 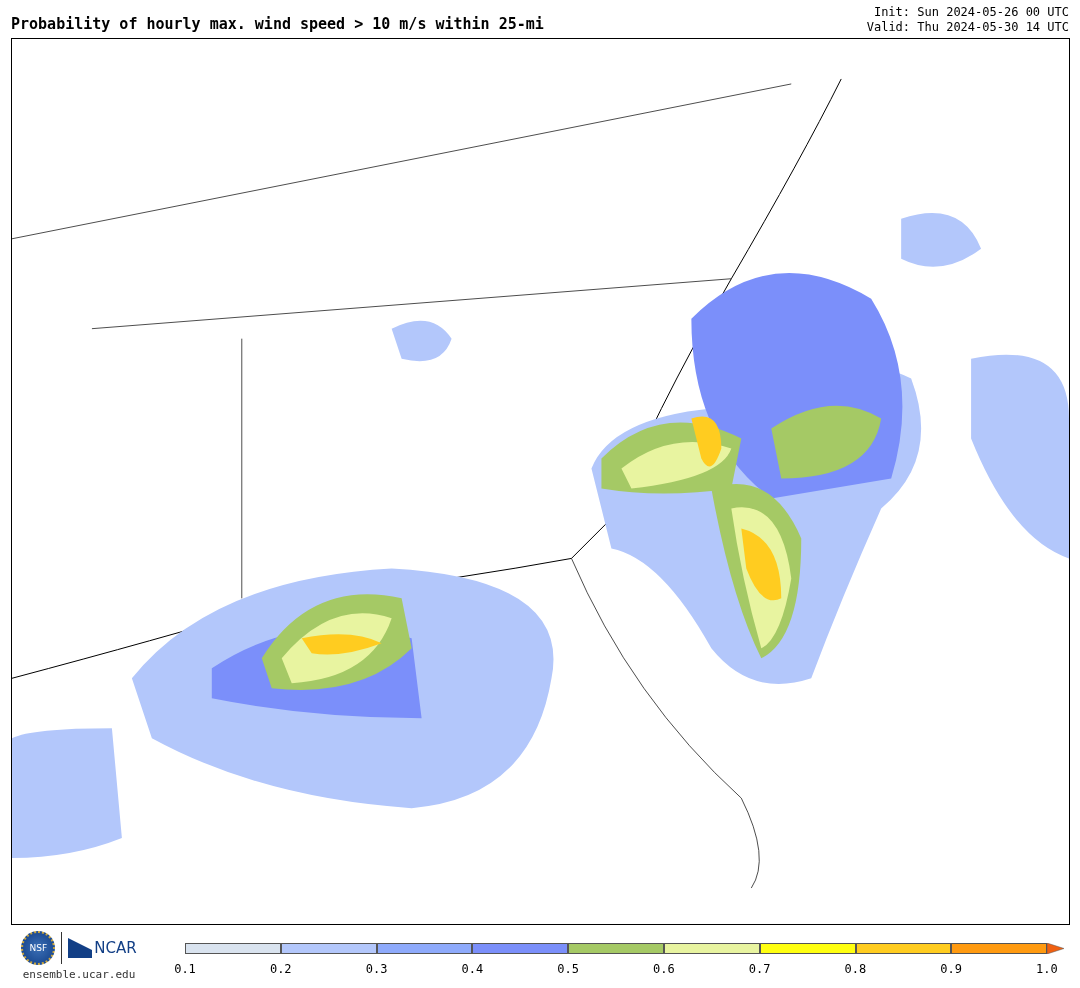 I want to click on valid-time: Valid: Thu 2024-05-30 14 UTC, so click(x=967, y=27).